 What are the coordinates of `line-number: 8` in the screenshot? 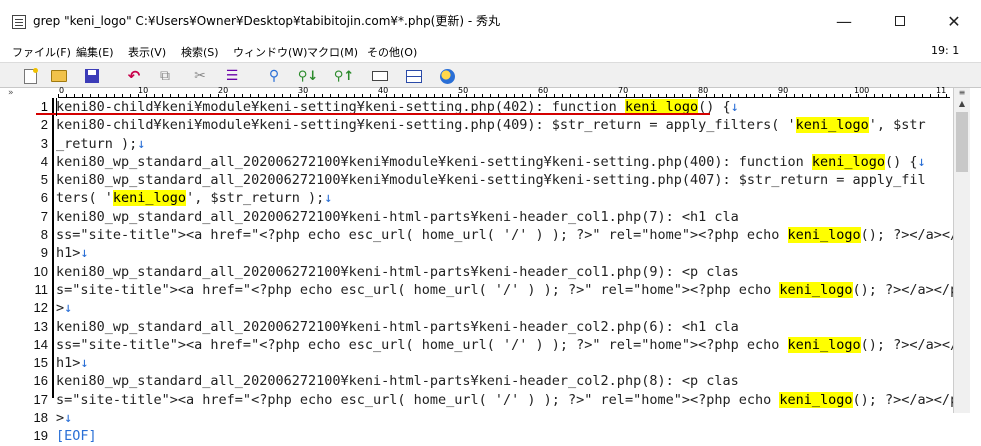 It's located at (44, 235).